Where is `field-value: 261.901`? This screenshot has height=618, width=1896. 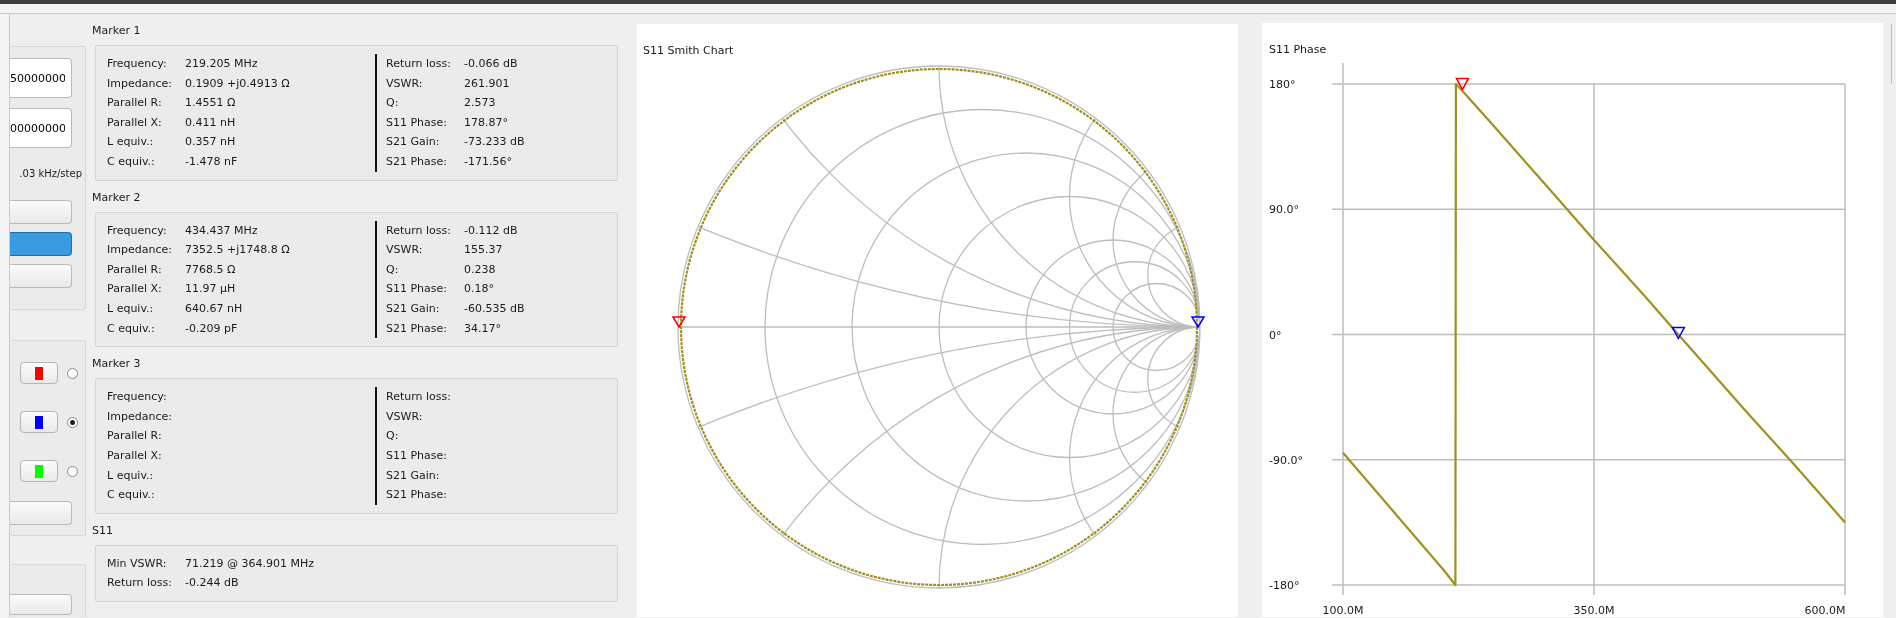 field-value: 261.901 is located at coordinates (487, 83).